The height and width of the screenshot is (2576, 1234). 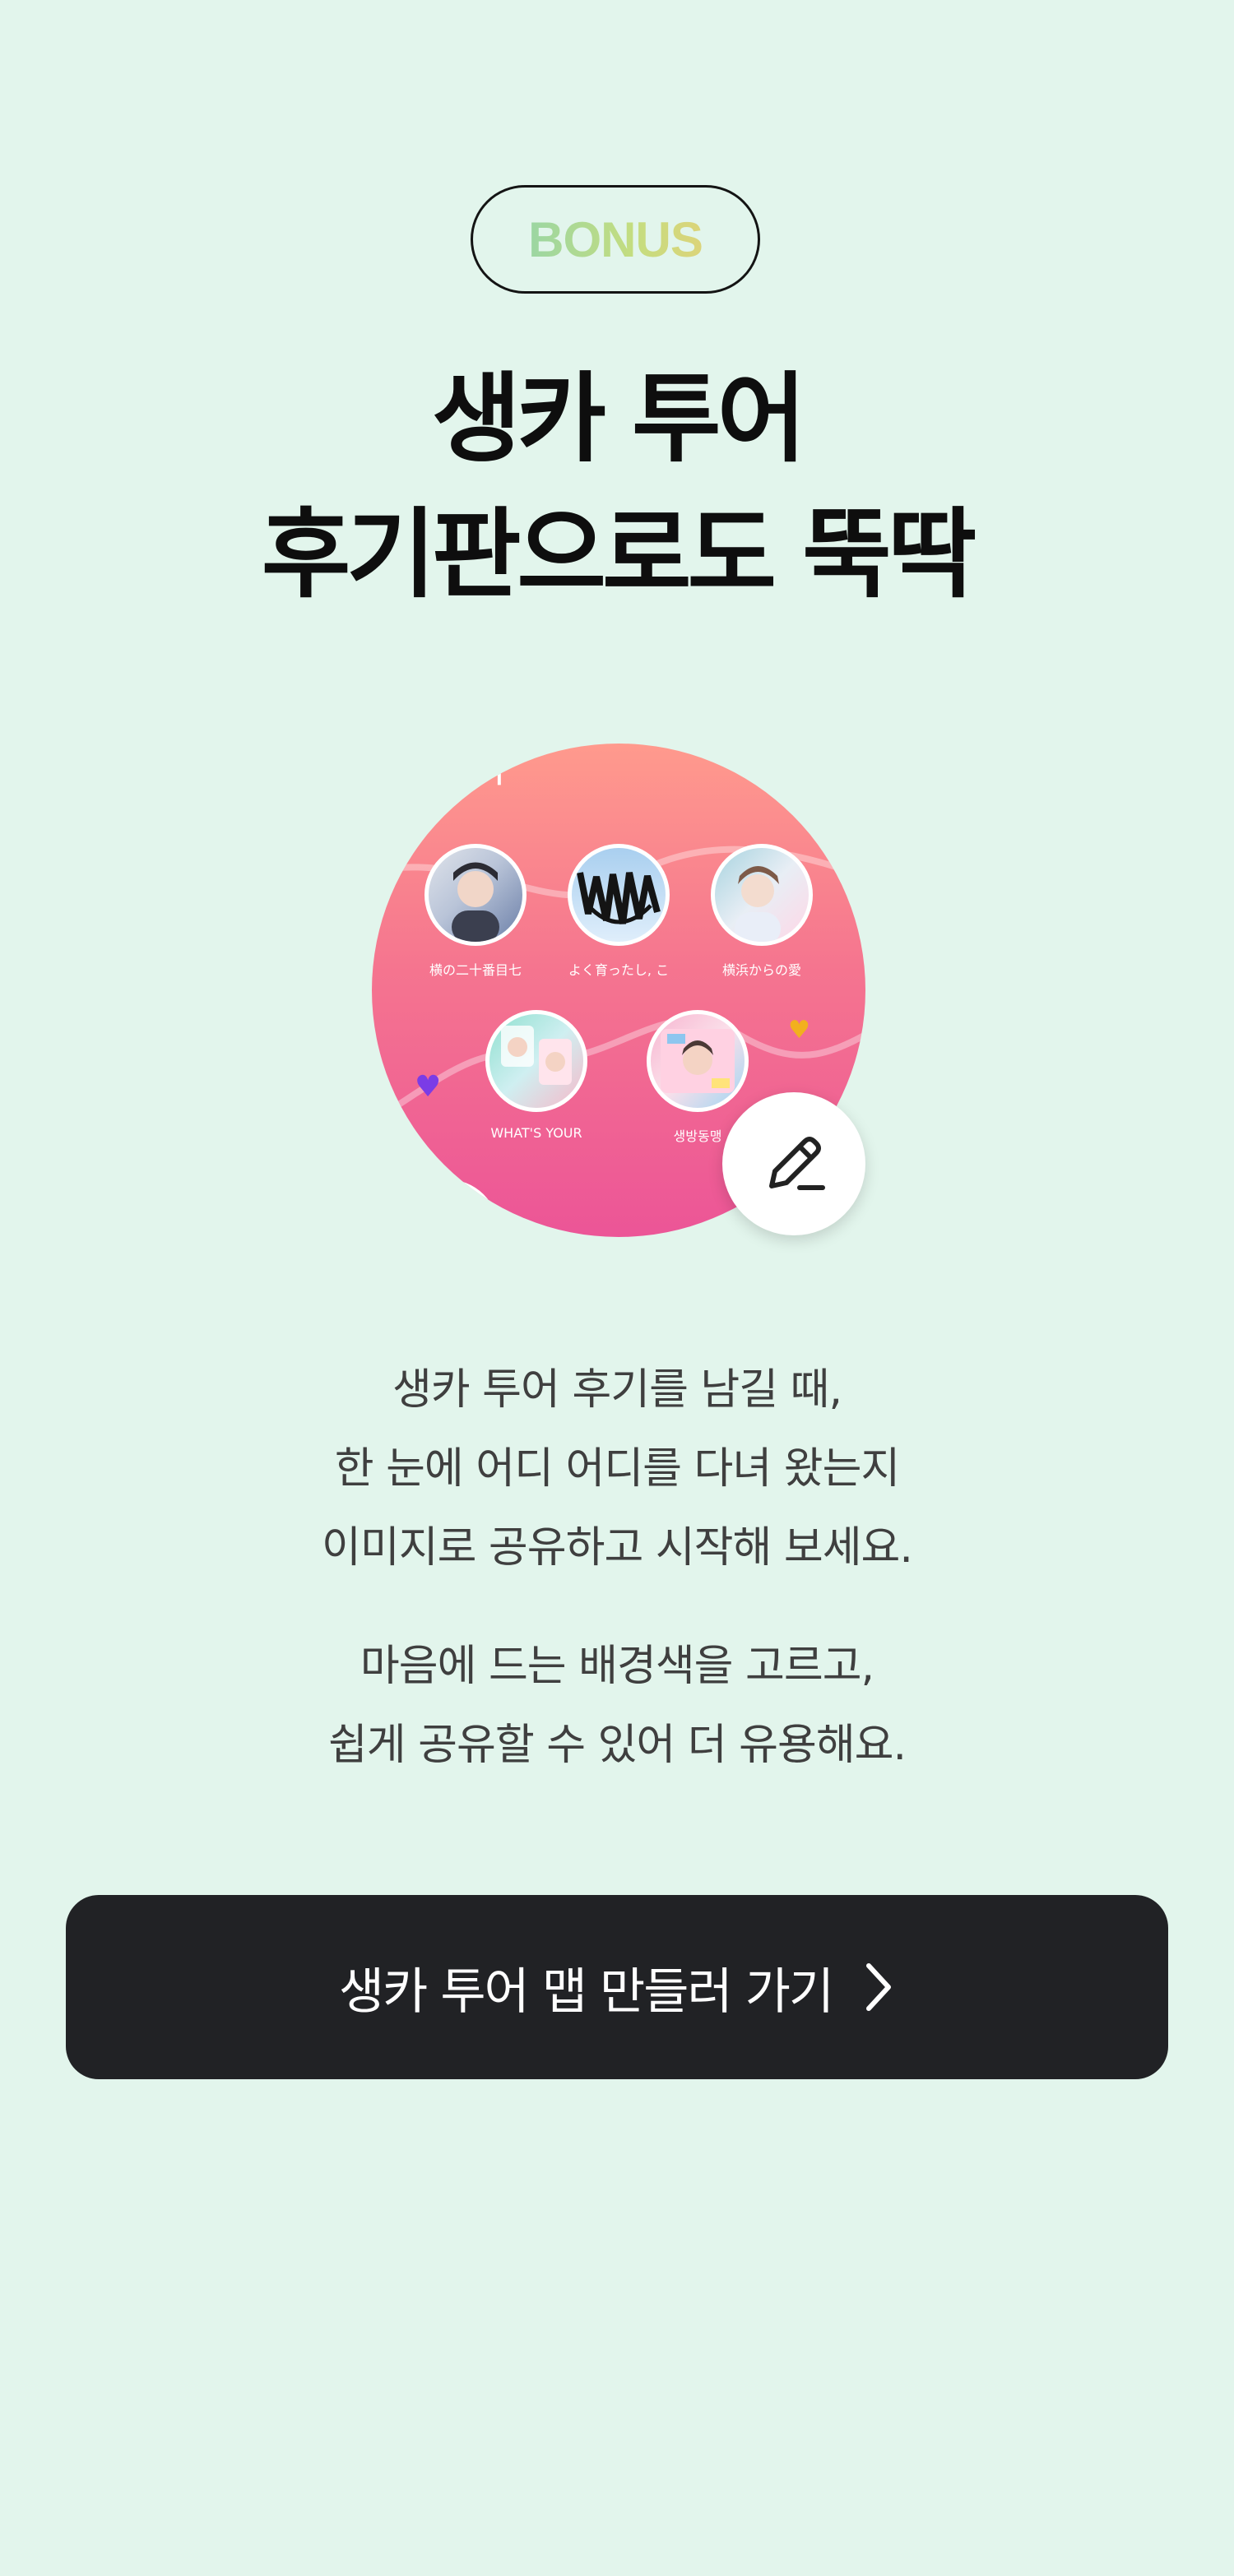 I want to click on edit-button, so click(x=793, y=1163).